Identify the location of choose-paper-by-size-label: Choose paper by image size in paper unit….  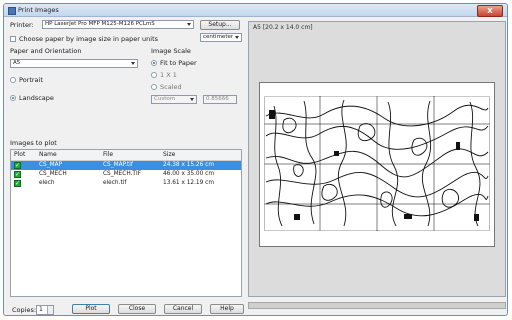
(89, 39).